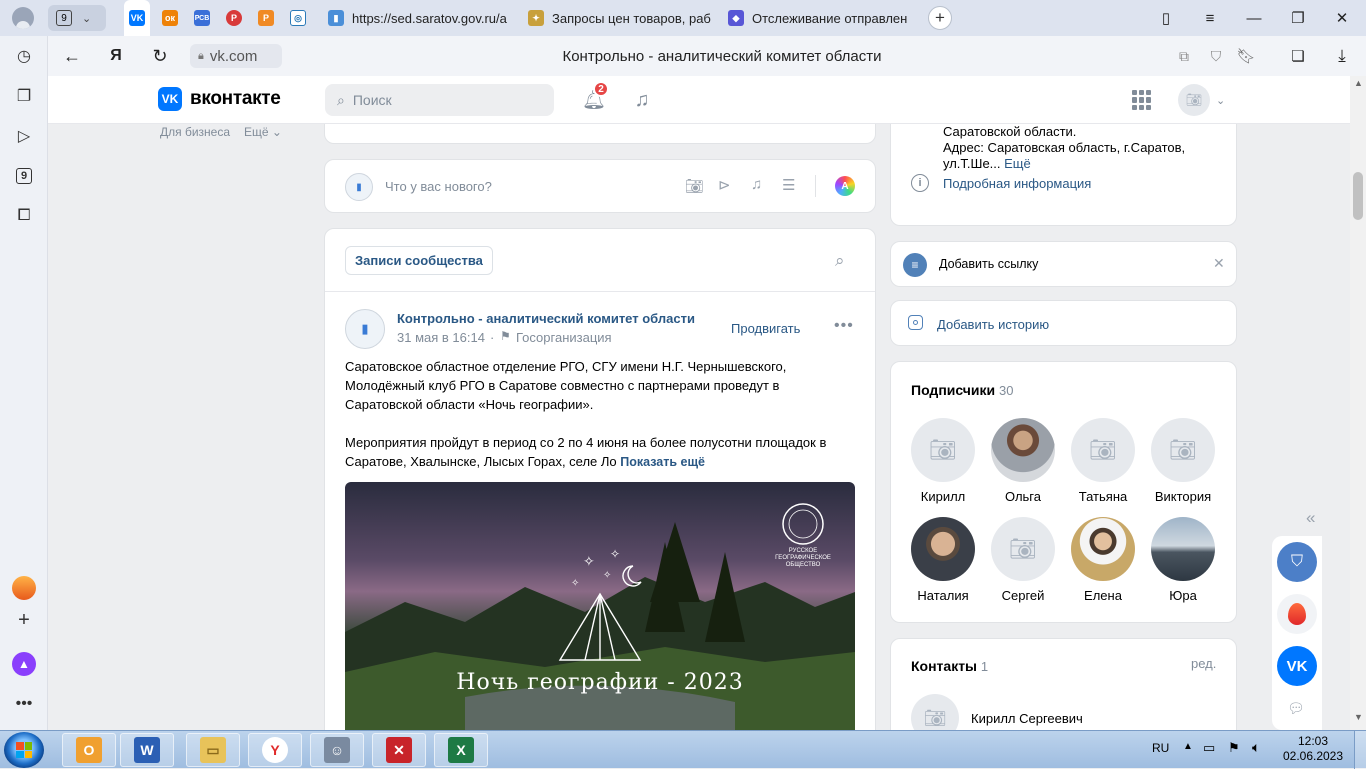 The image size is (1366, 769). Describe the element at coordinates (1188, 746) in the screenshot. I see `tray-expand-icon: ▲` at that location.